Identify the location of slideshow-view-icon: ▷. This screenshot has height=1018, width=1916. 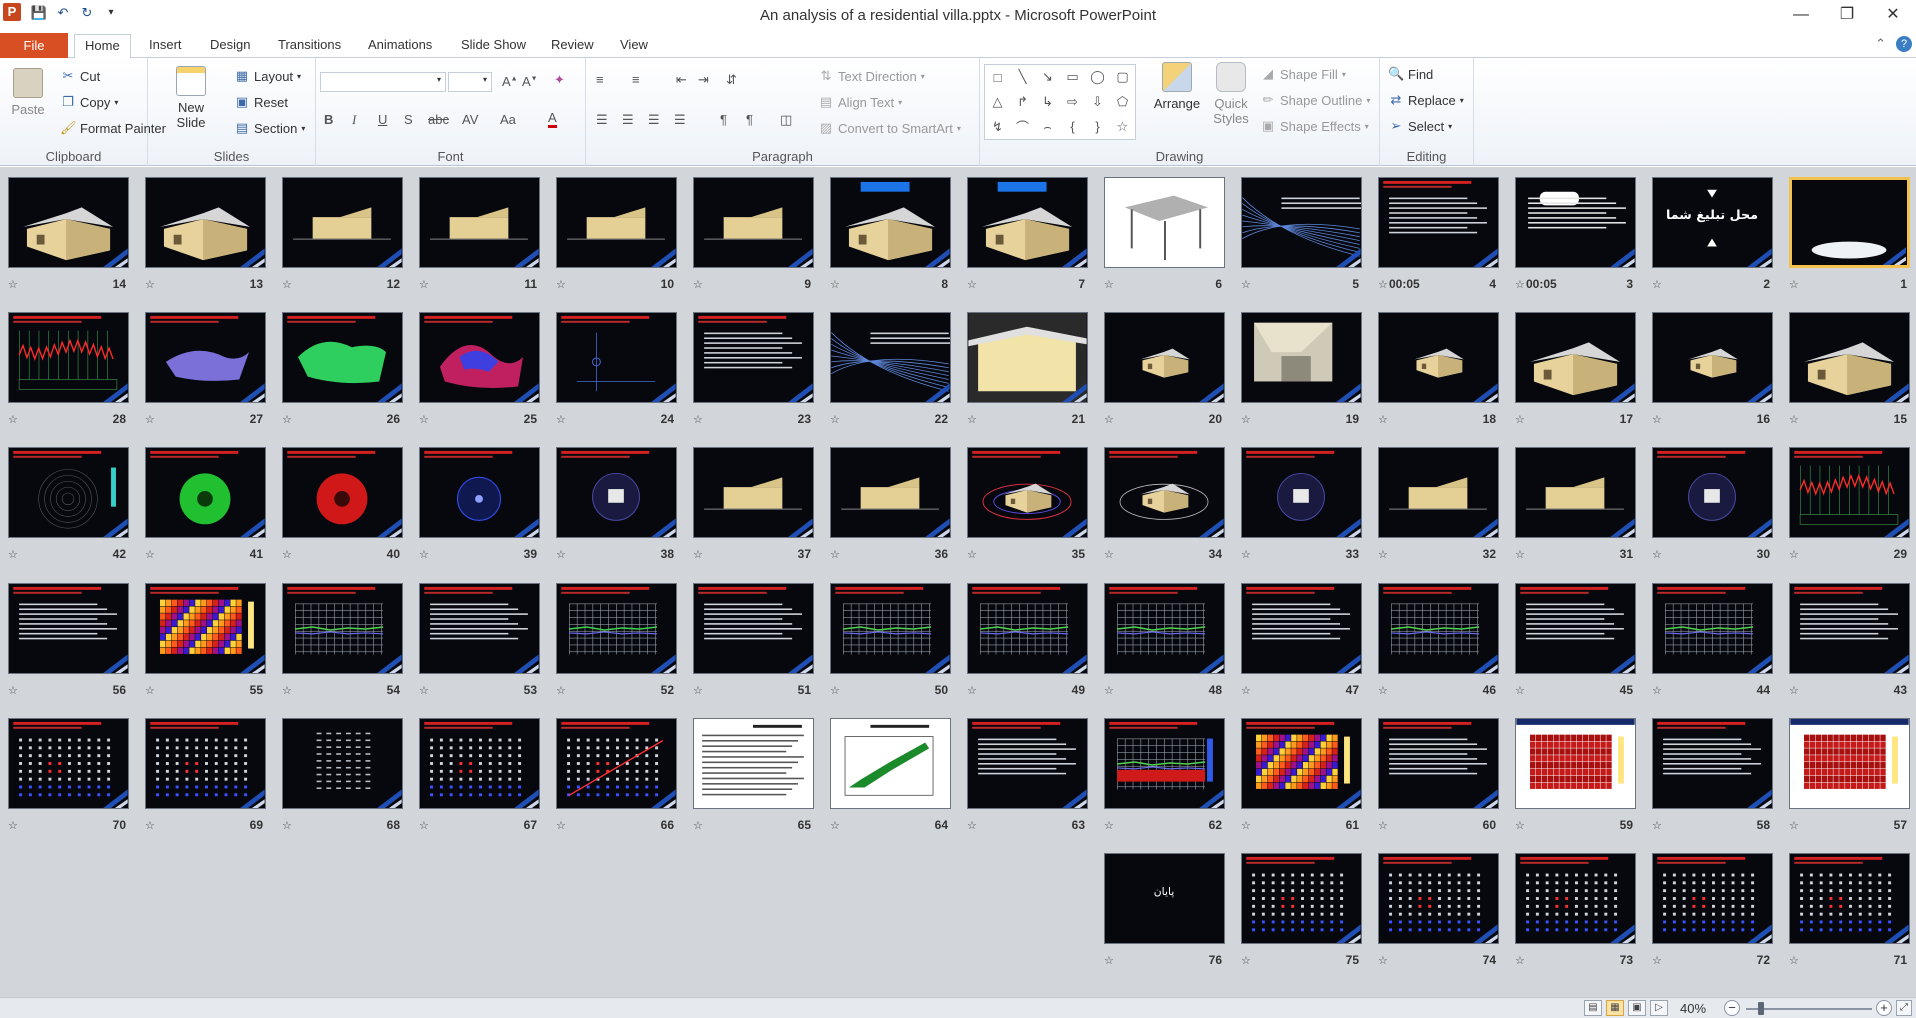
(1659, 1008).